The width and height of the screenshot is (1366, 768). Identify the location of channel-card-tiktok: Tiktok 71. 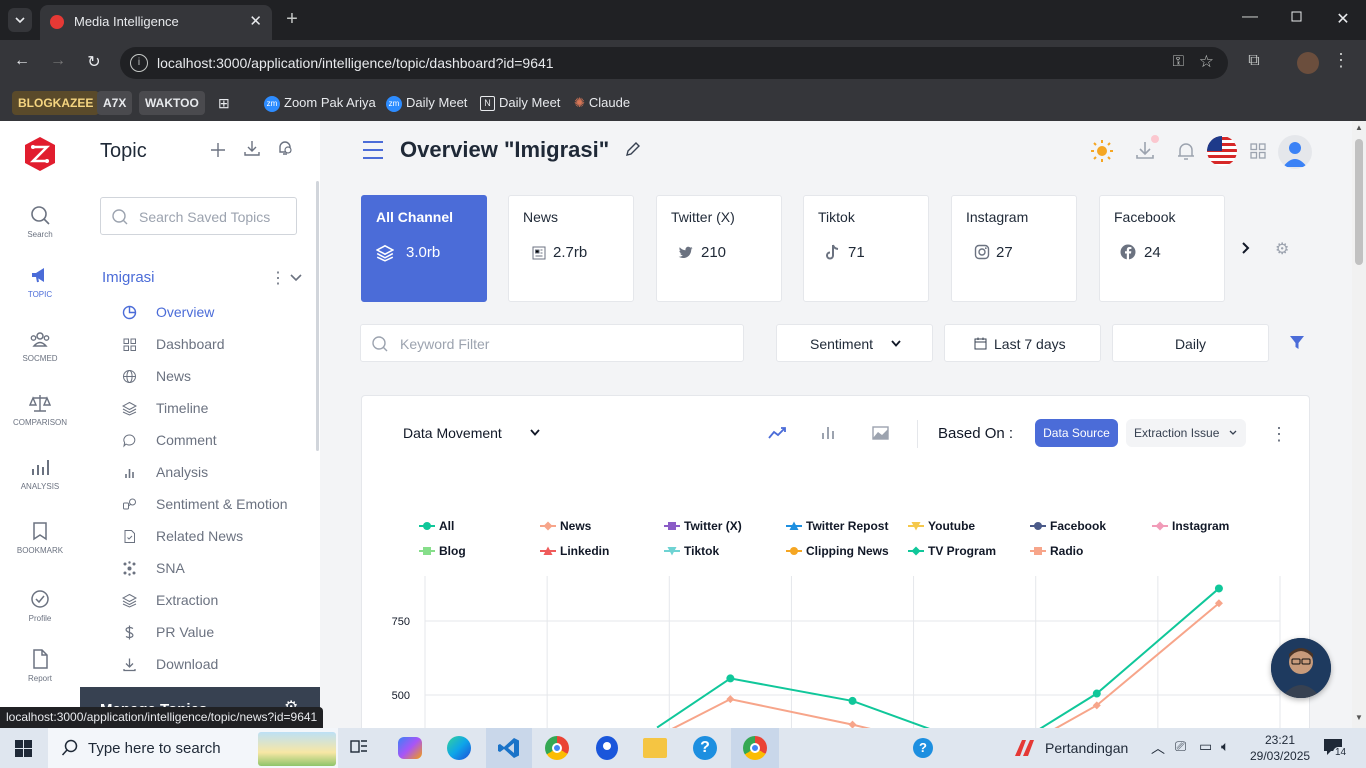
(866, 248).